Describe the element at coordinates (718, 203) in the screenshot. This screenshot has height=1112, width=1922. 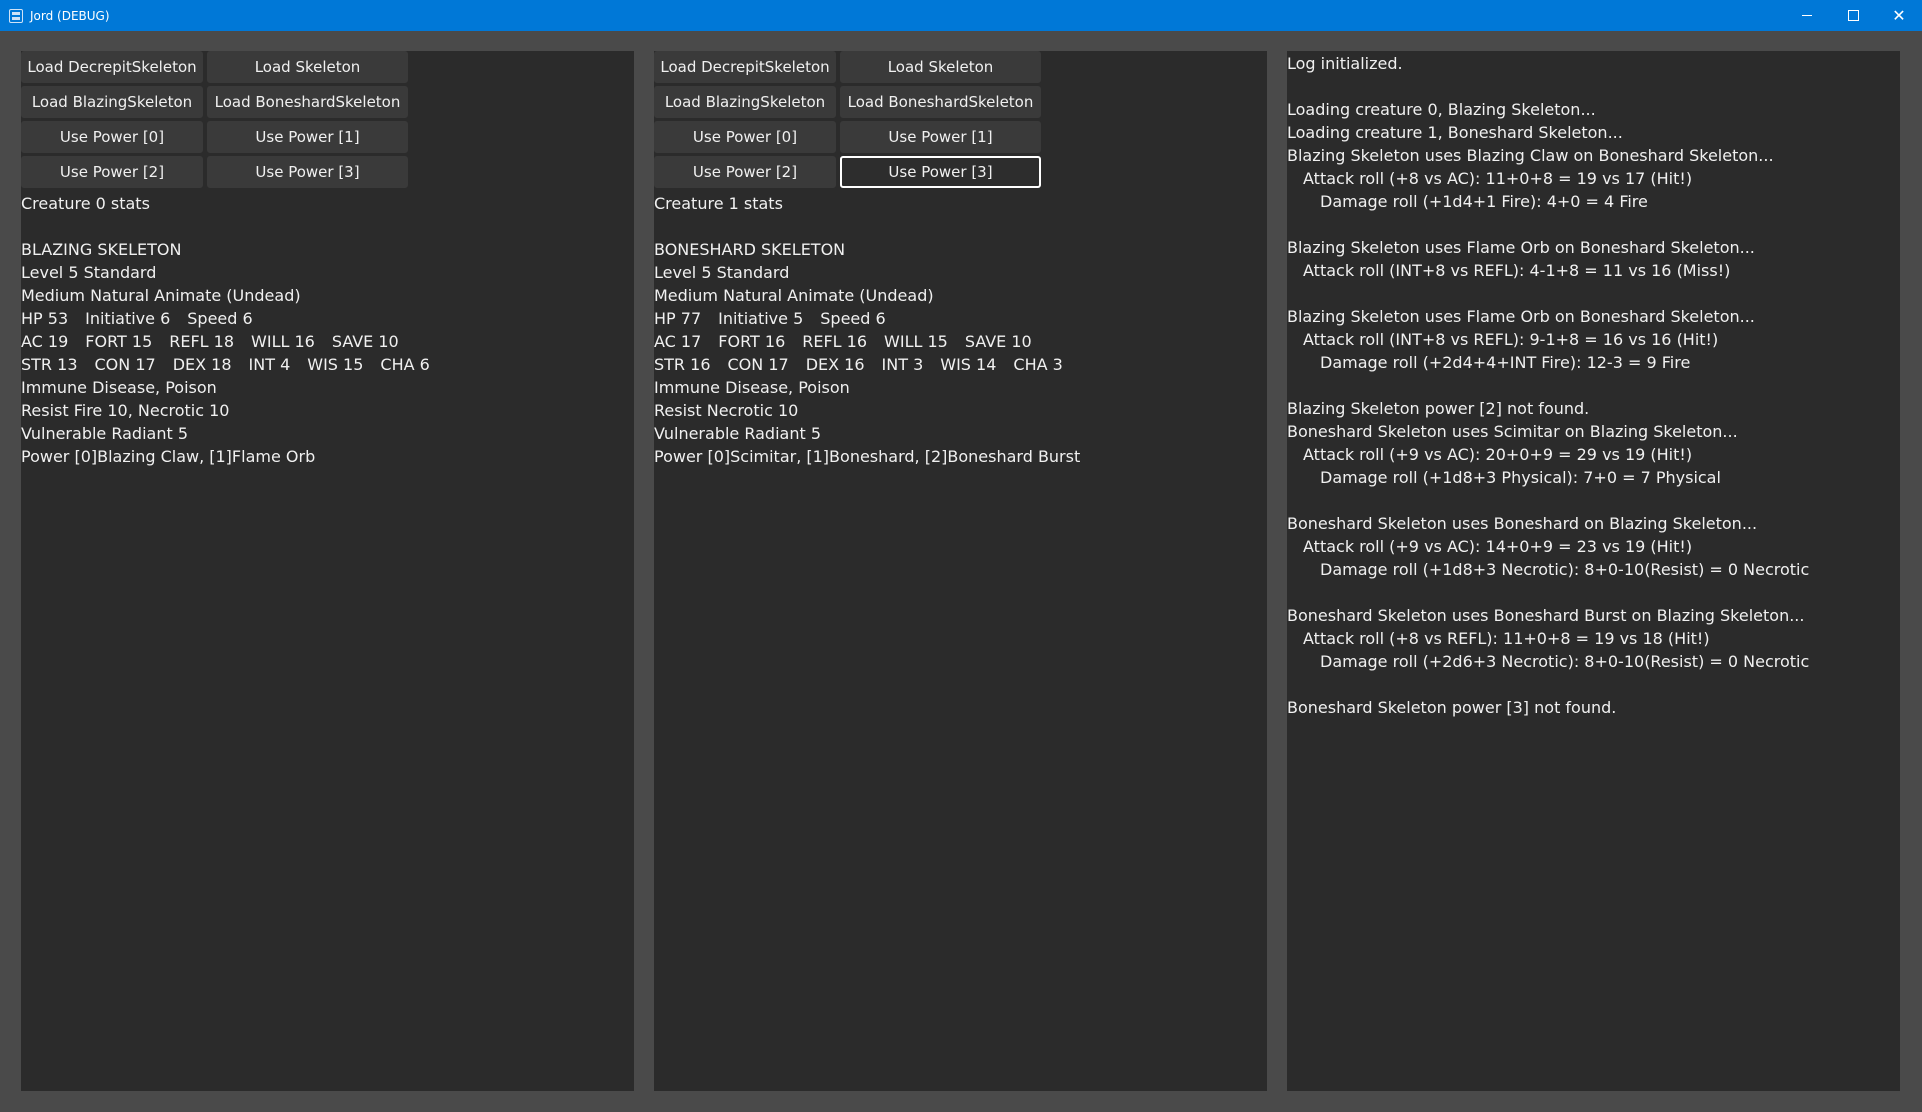
I see `stats-heading: Creature 1 stats` at that location.